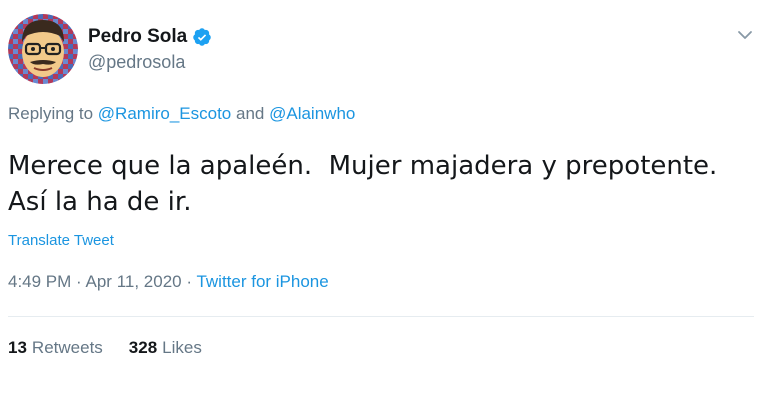 The width and height of the screenshot is (768, 400). What do you see at coordinates (143, 347) in the screenshot?
I see `likes-count: 328` at bounding box center [143, 347].